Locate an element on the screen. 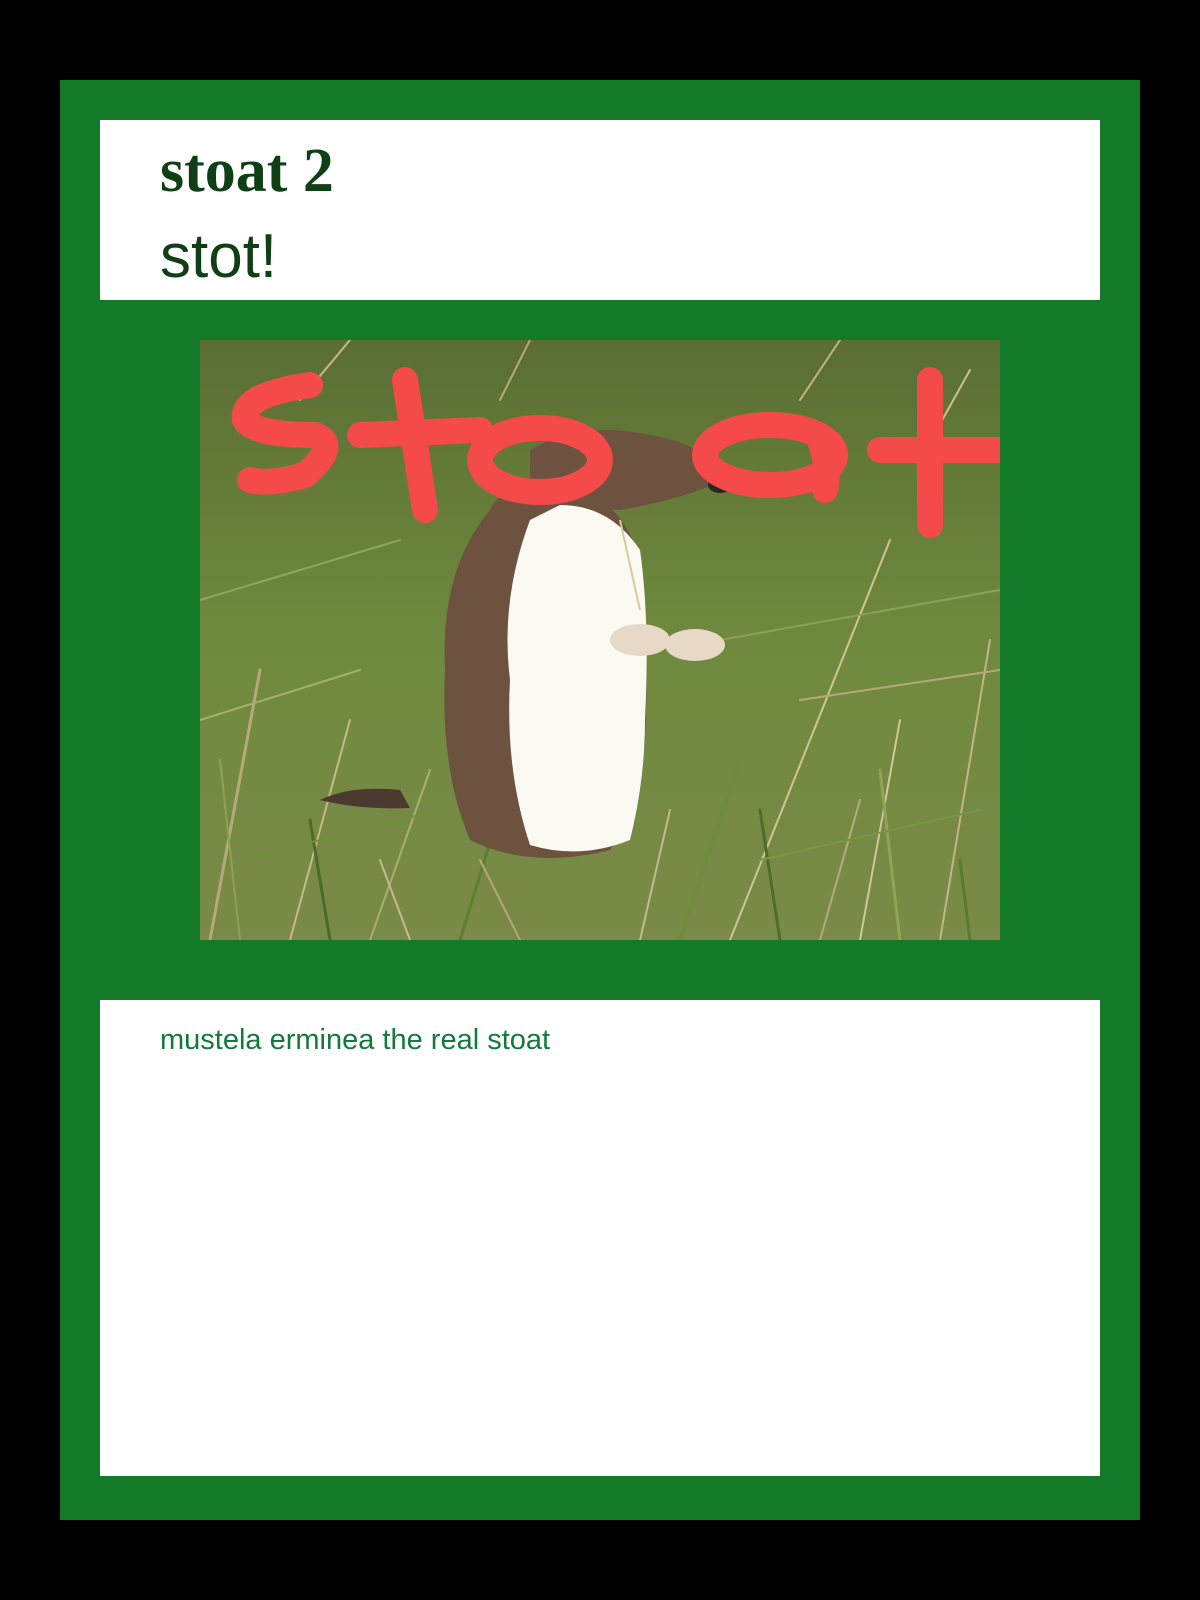 The width and height of the screenshot is (1200, 1600). card-title: stoat 2 is located at coordinates (247, 171).